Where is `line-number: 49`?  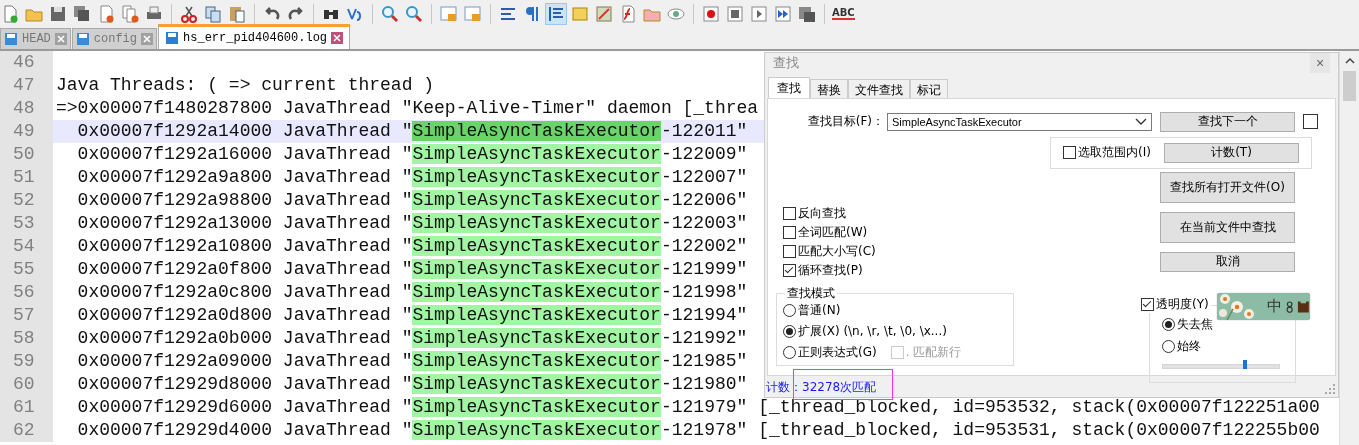 line-number: 49 is located at coordinates (26, 131).